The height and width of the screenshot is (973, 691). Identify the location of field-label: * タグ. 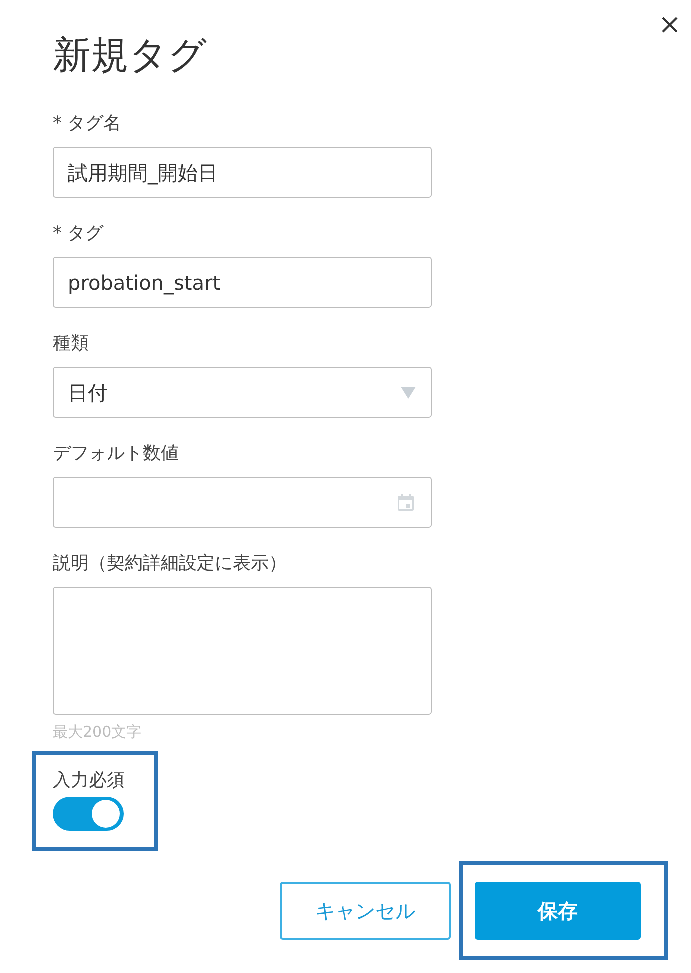
(79, 234).